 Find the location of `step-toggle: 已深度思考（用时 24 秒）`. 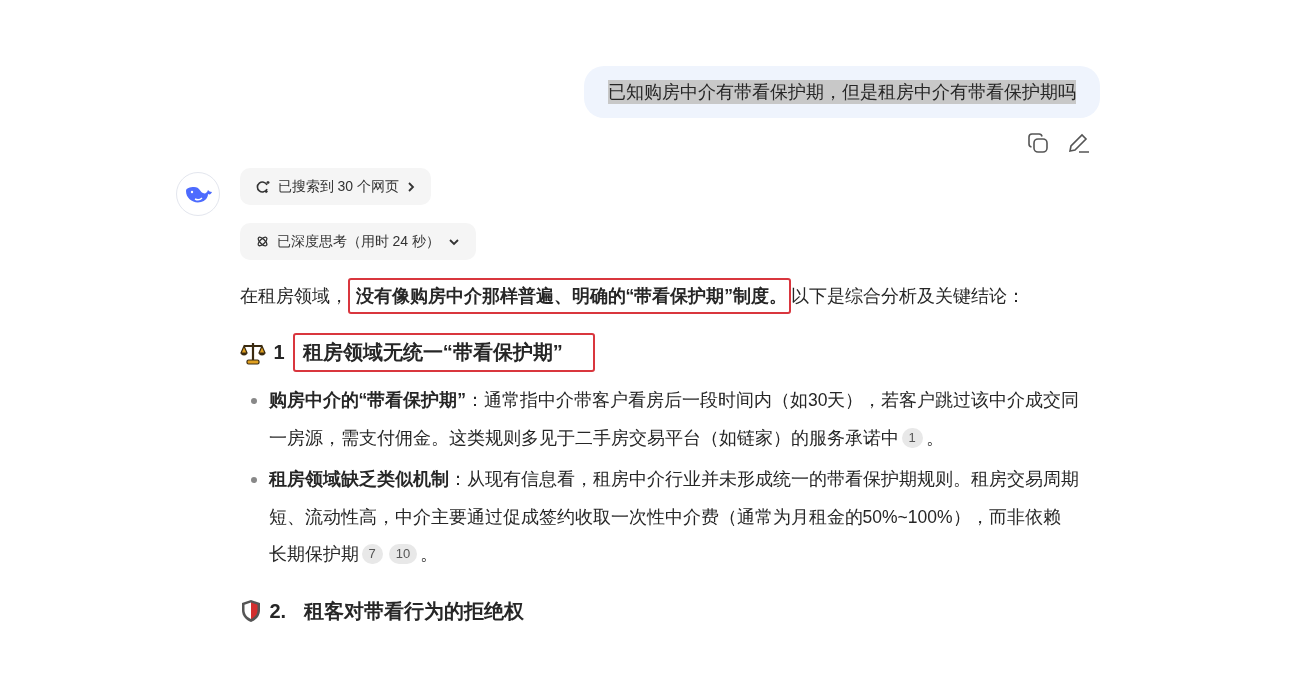

step-toggle: 已深度思考（用时 24 秒） is located at coordinates (357, 241).